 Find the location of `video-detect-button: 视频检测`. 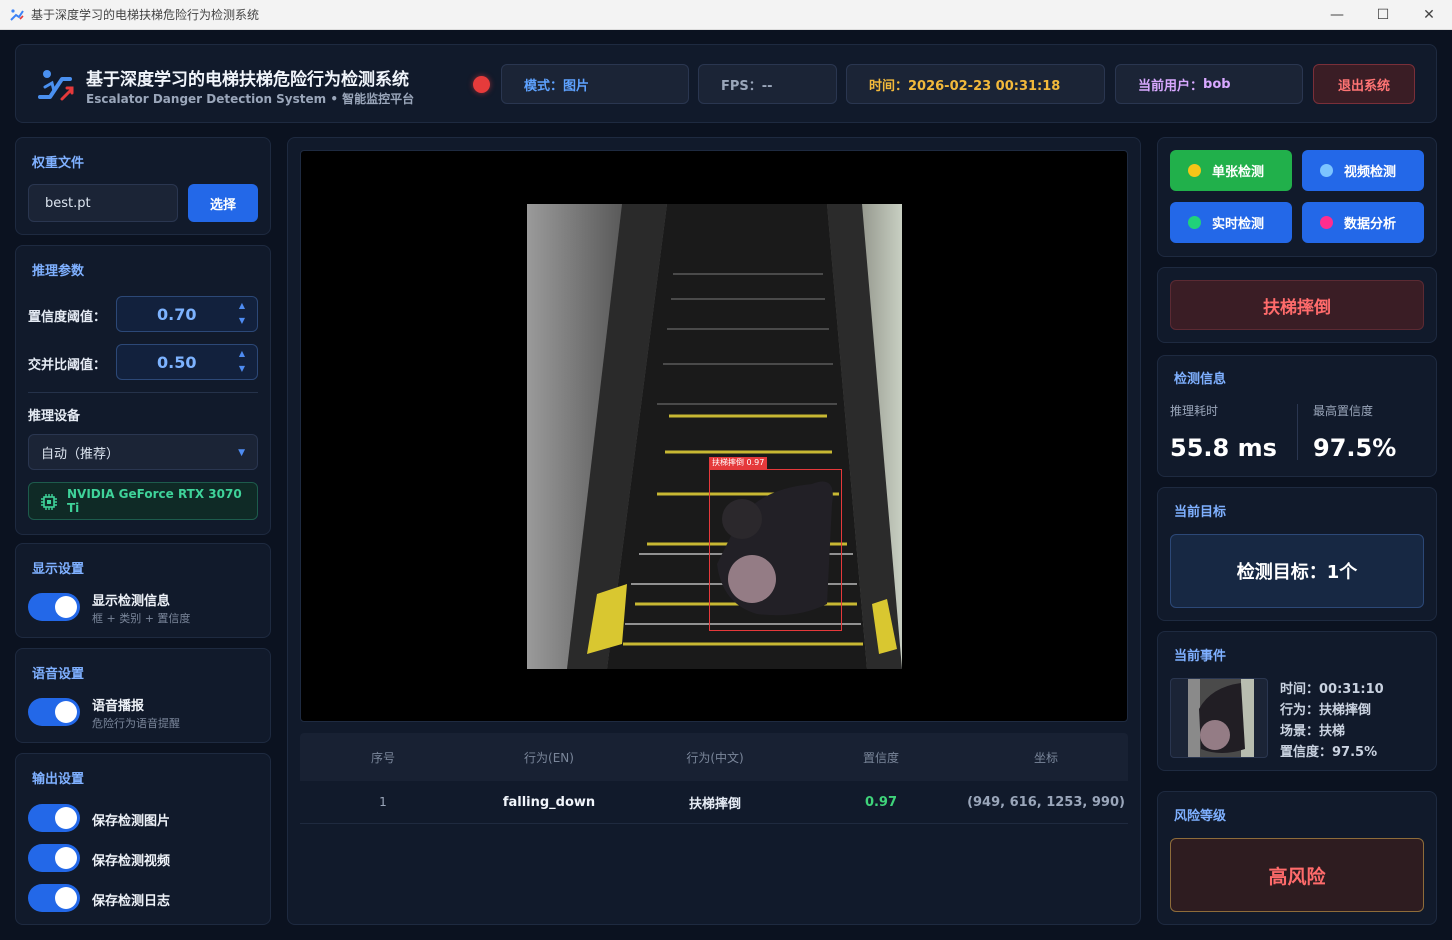

video-detect-button: 视频检测 is located at coordinates (1363, 170).